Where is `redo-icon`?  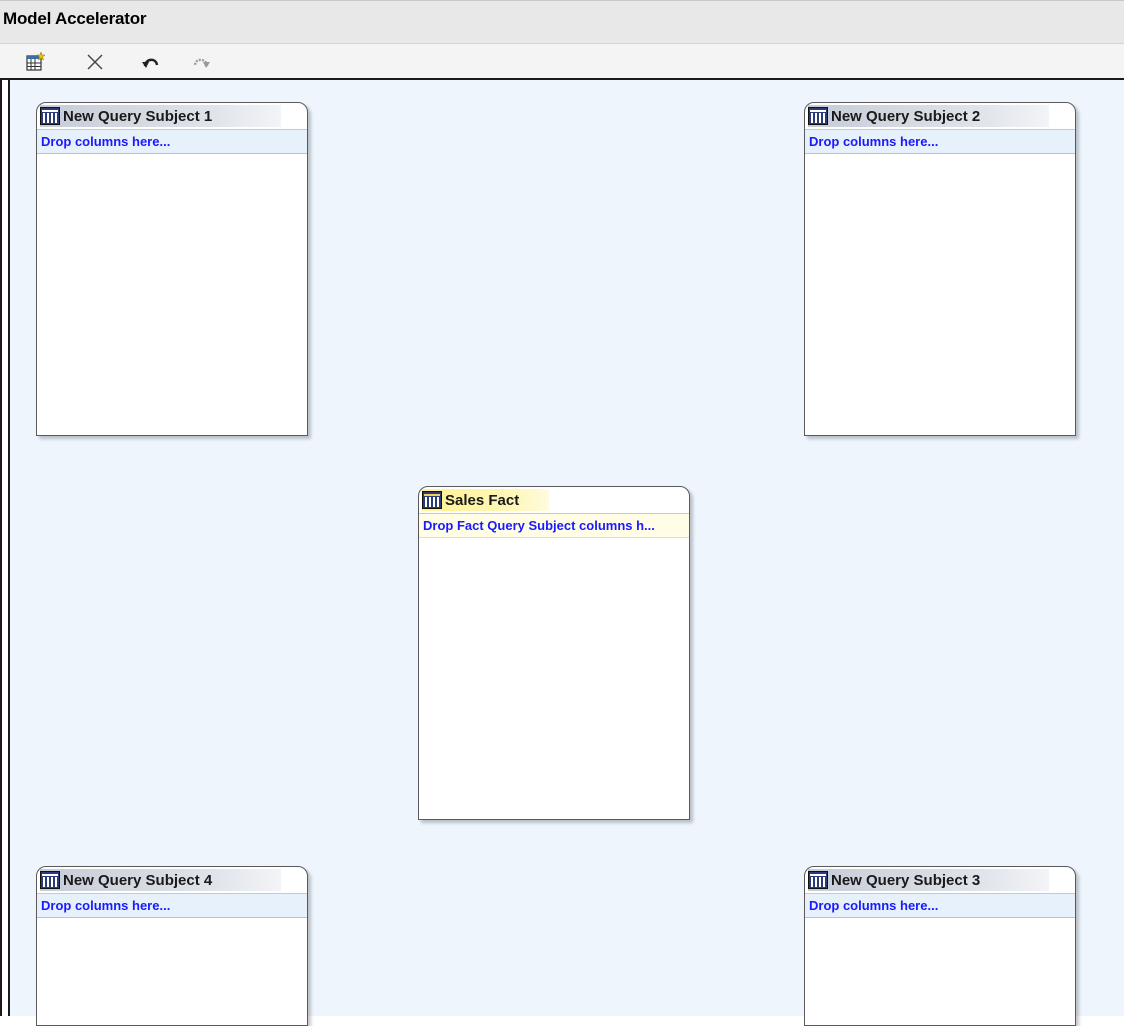
redo-icon is located at coordinates (201, 63).